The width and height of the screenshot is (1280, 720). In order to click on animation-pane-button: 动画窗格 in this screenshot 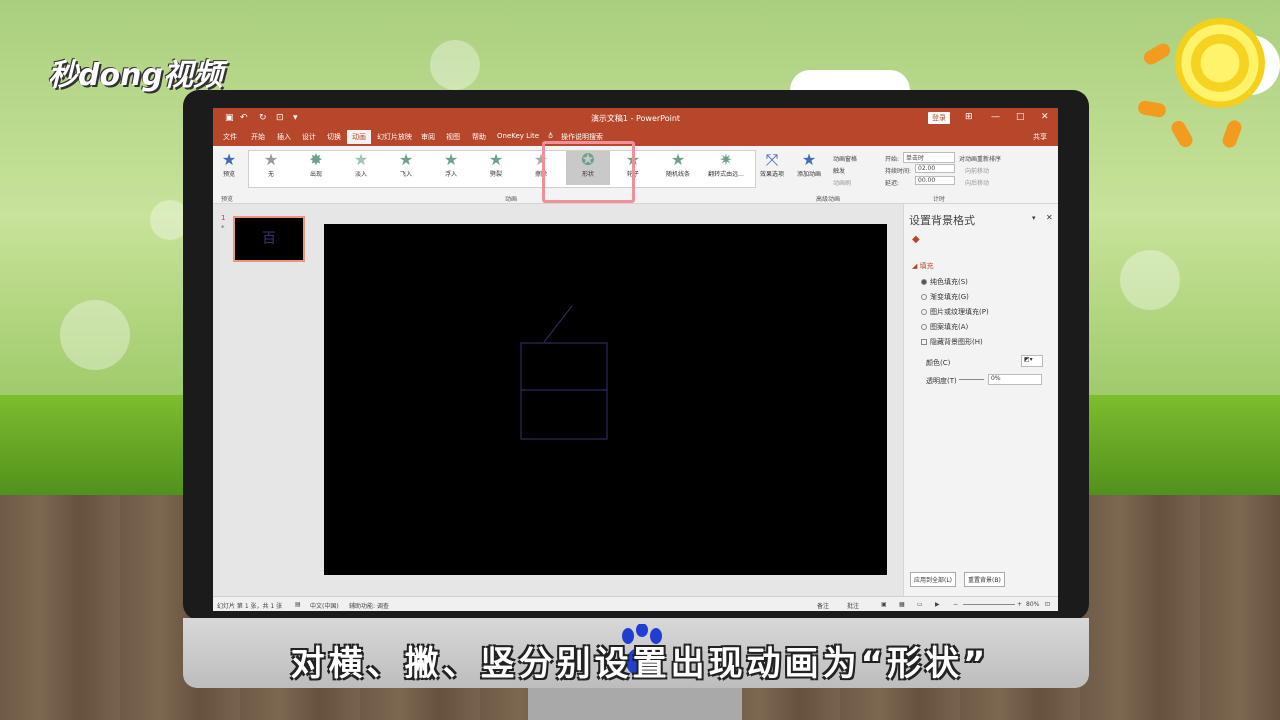, I will do `click(845, 158)`.